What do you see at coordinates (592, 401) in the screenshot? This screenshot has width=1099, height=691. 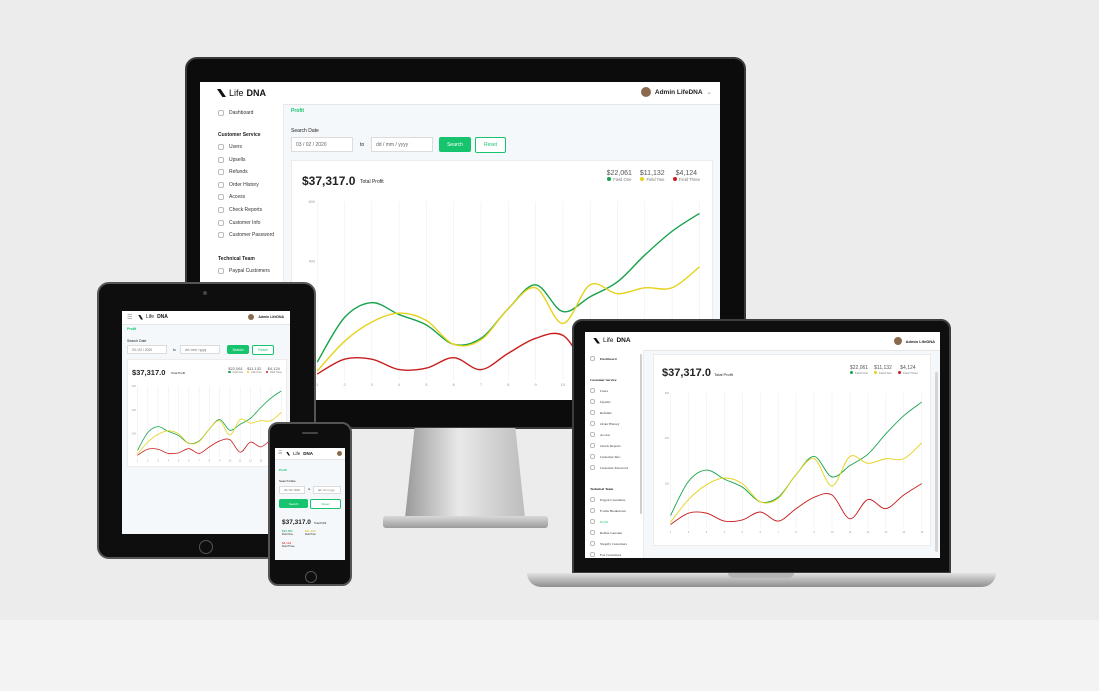 I see `upsells-icon` at bounding box center [592, 401].